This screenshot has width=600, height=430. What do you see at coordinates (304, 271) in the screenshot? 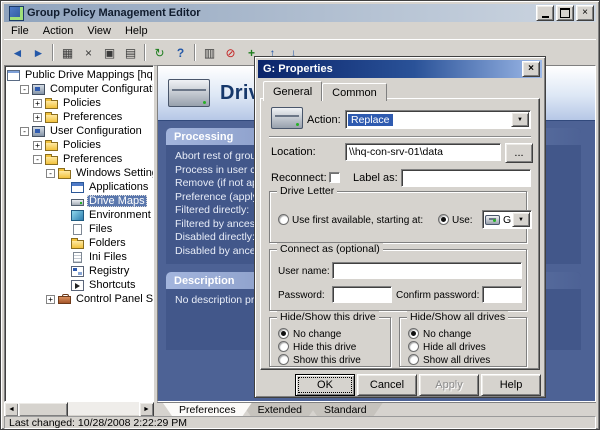
I see `user-name-label: User name:` at bounding box center [304, 271].